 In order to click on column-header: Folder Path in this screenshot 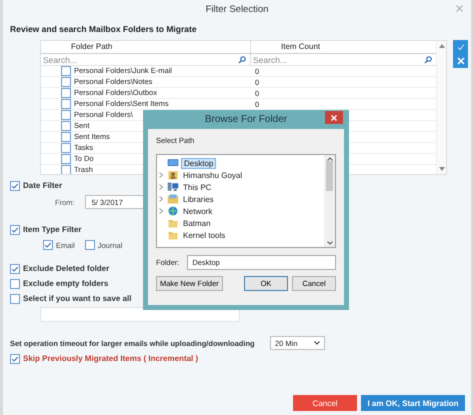, I will do `click(146, 47)`.